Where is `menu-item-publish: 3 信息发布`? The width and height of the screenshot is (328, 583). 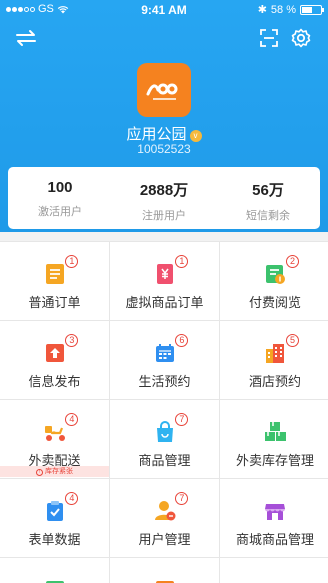 menu-item-publish: 3 信息发布 is located at coordinates (54, 360).